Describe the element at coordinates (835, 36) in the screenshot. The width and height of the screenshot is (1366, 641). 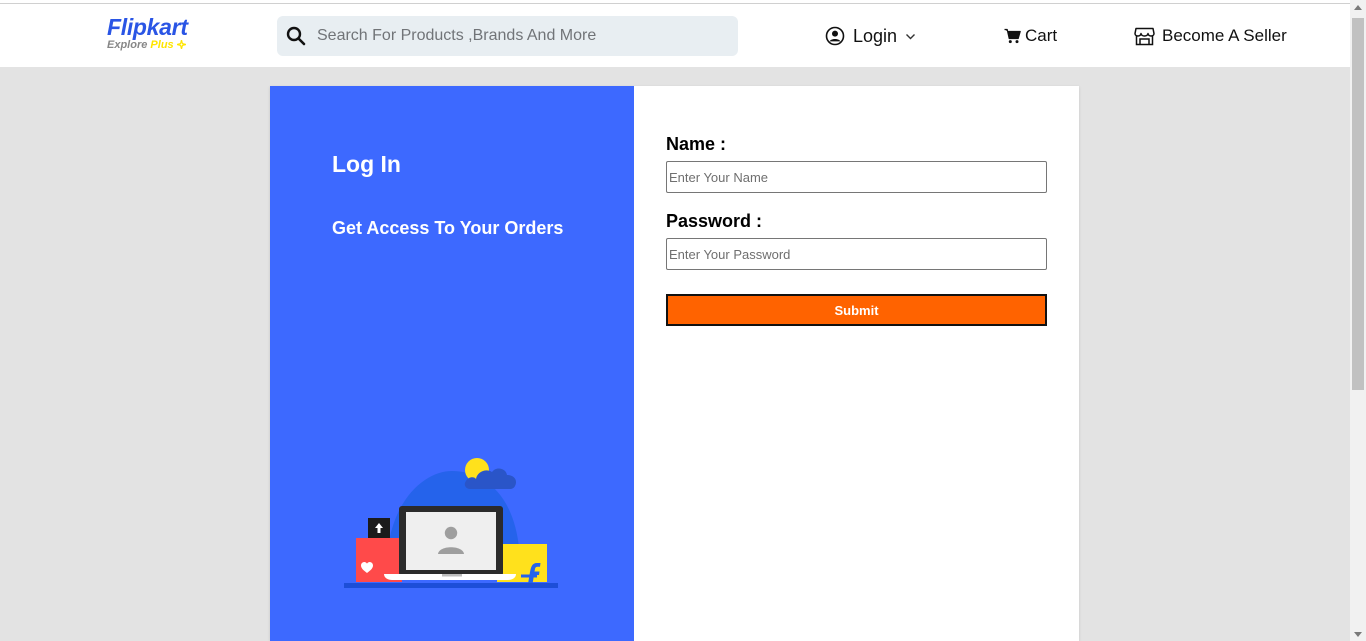
I see `user-circle-icon` at that location.